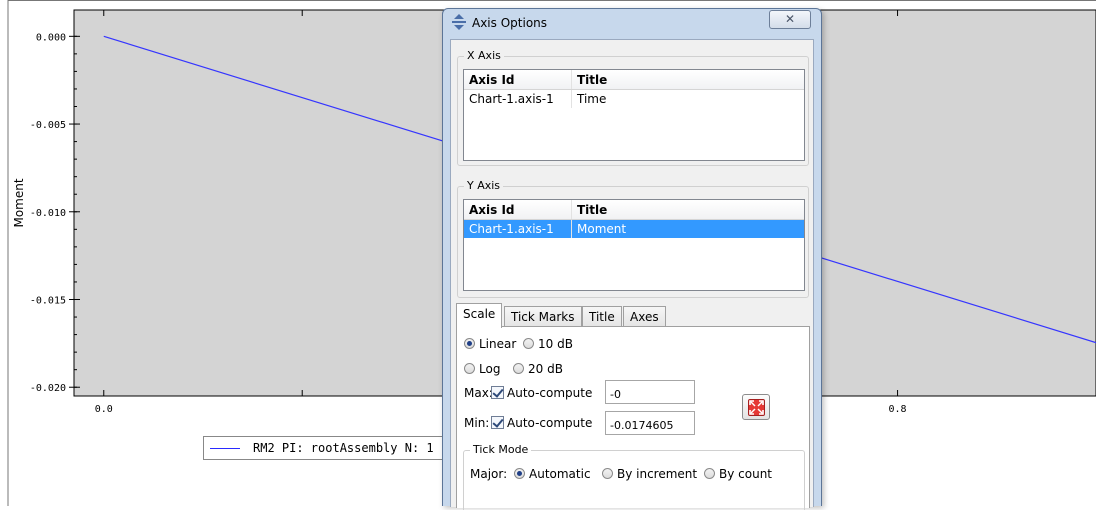 Image resolution: width=1096 pixels, height=510 pixels. What do you see at coordinates (634, 245) in the screenshot?
I see `y-axis-table: Axis Id Title Chart-1.axis-1 Moment` at bounding box center [634, 245].